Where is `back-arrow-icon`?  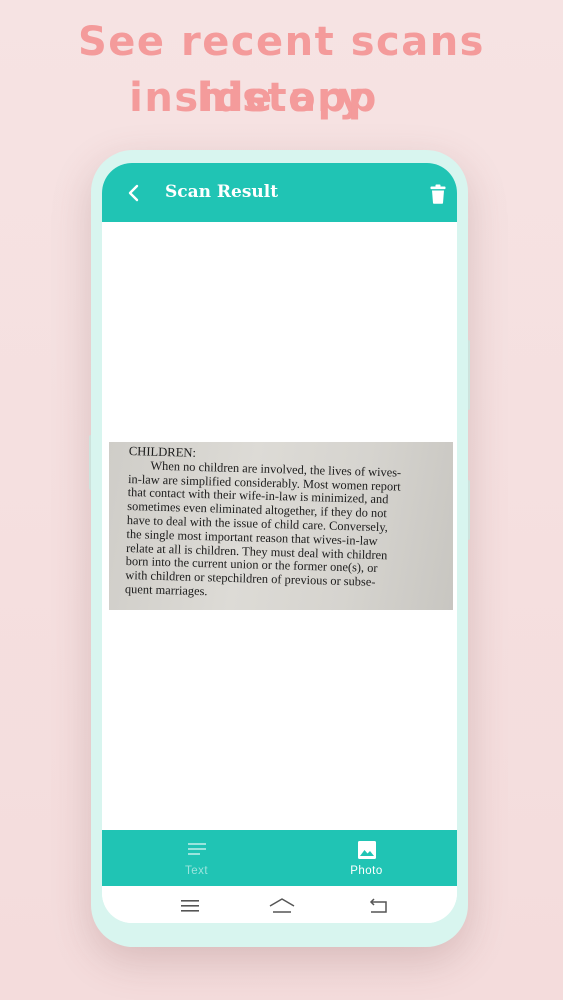 back-arrow-icon is located at coordinates (378, 905).